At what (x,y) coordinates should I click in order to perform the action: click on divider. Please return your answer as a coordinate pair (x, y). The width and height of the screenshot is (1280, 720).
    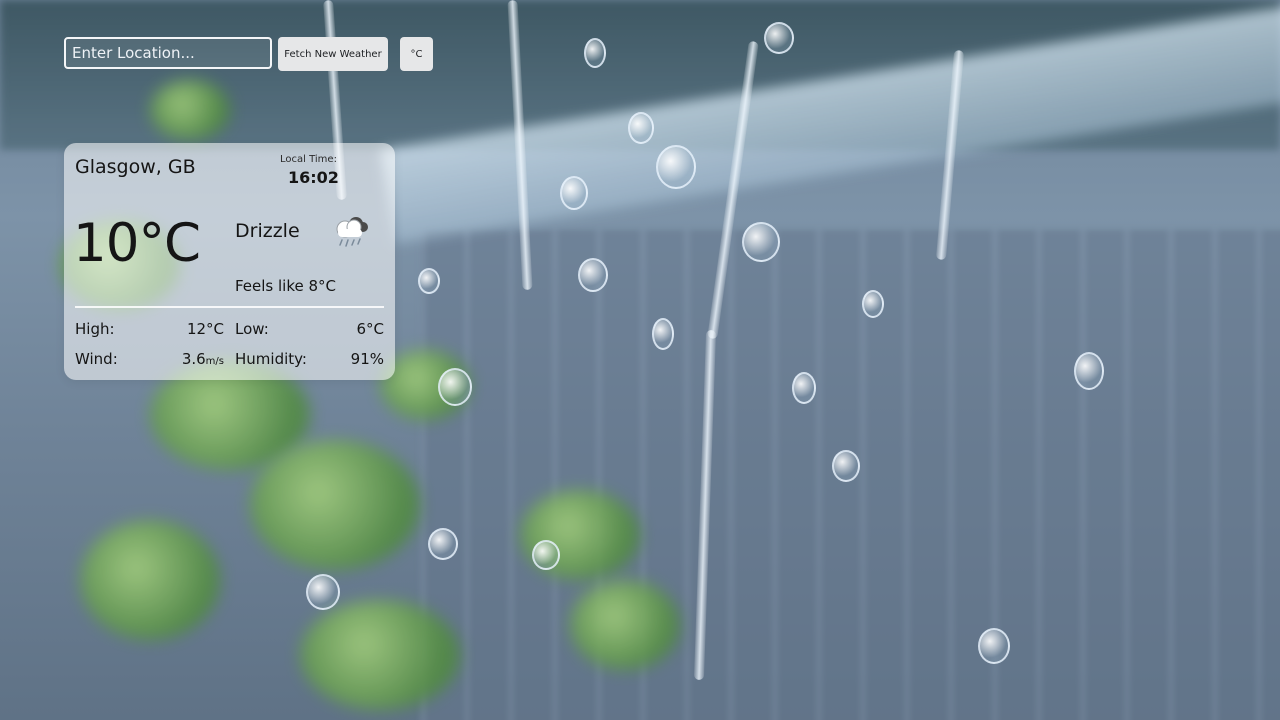
    Looking at the image, I should click on (229, 307).